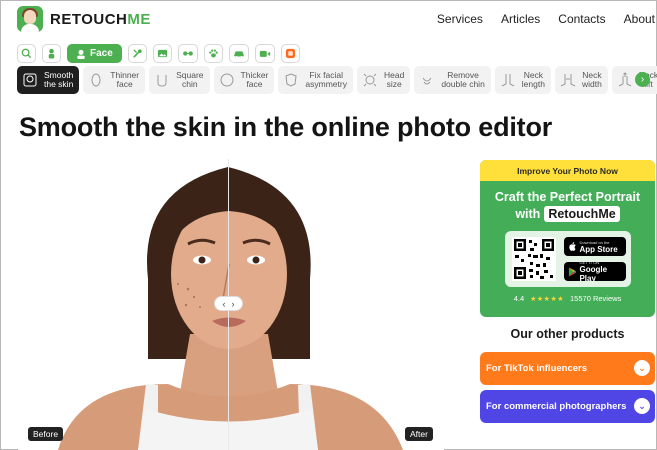 The image size is (657, 450). Describe the element at coordinates (162, 81) in the screenshot. I see `square-chin-icon` at that location.